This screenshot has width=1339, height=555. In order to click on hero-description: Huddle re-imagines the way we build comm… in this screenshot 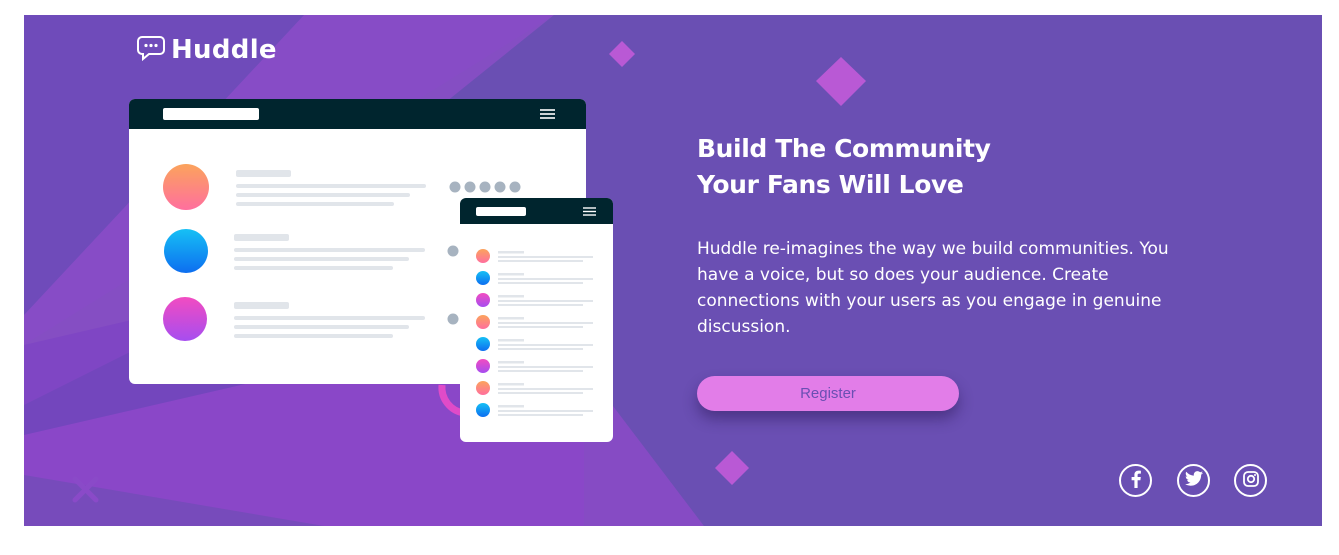, I will do `click(933, 288)`.